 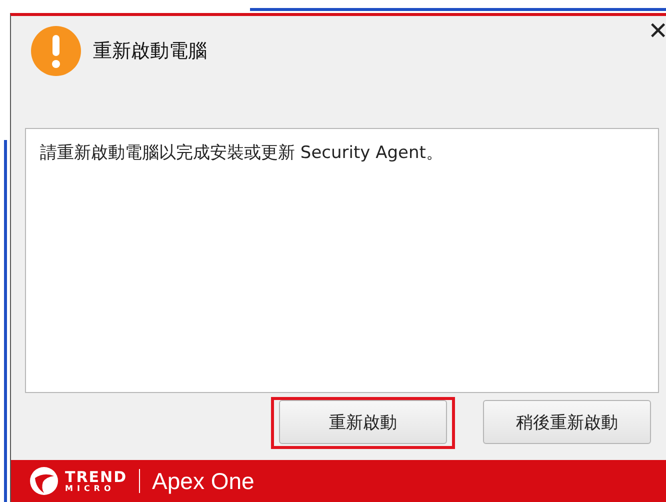 What do you see at coordinates (44, 481) in the screenshot?
I see `logo-icon` at bounding box center [44, 481].